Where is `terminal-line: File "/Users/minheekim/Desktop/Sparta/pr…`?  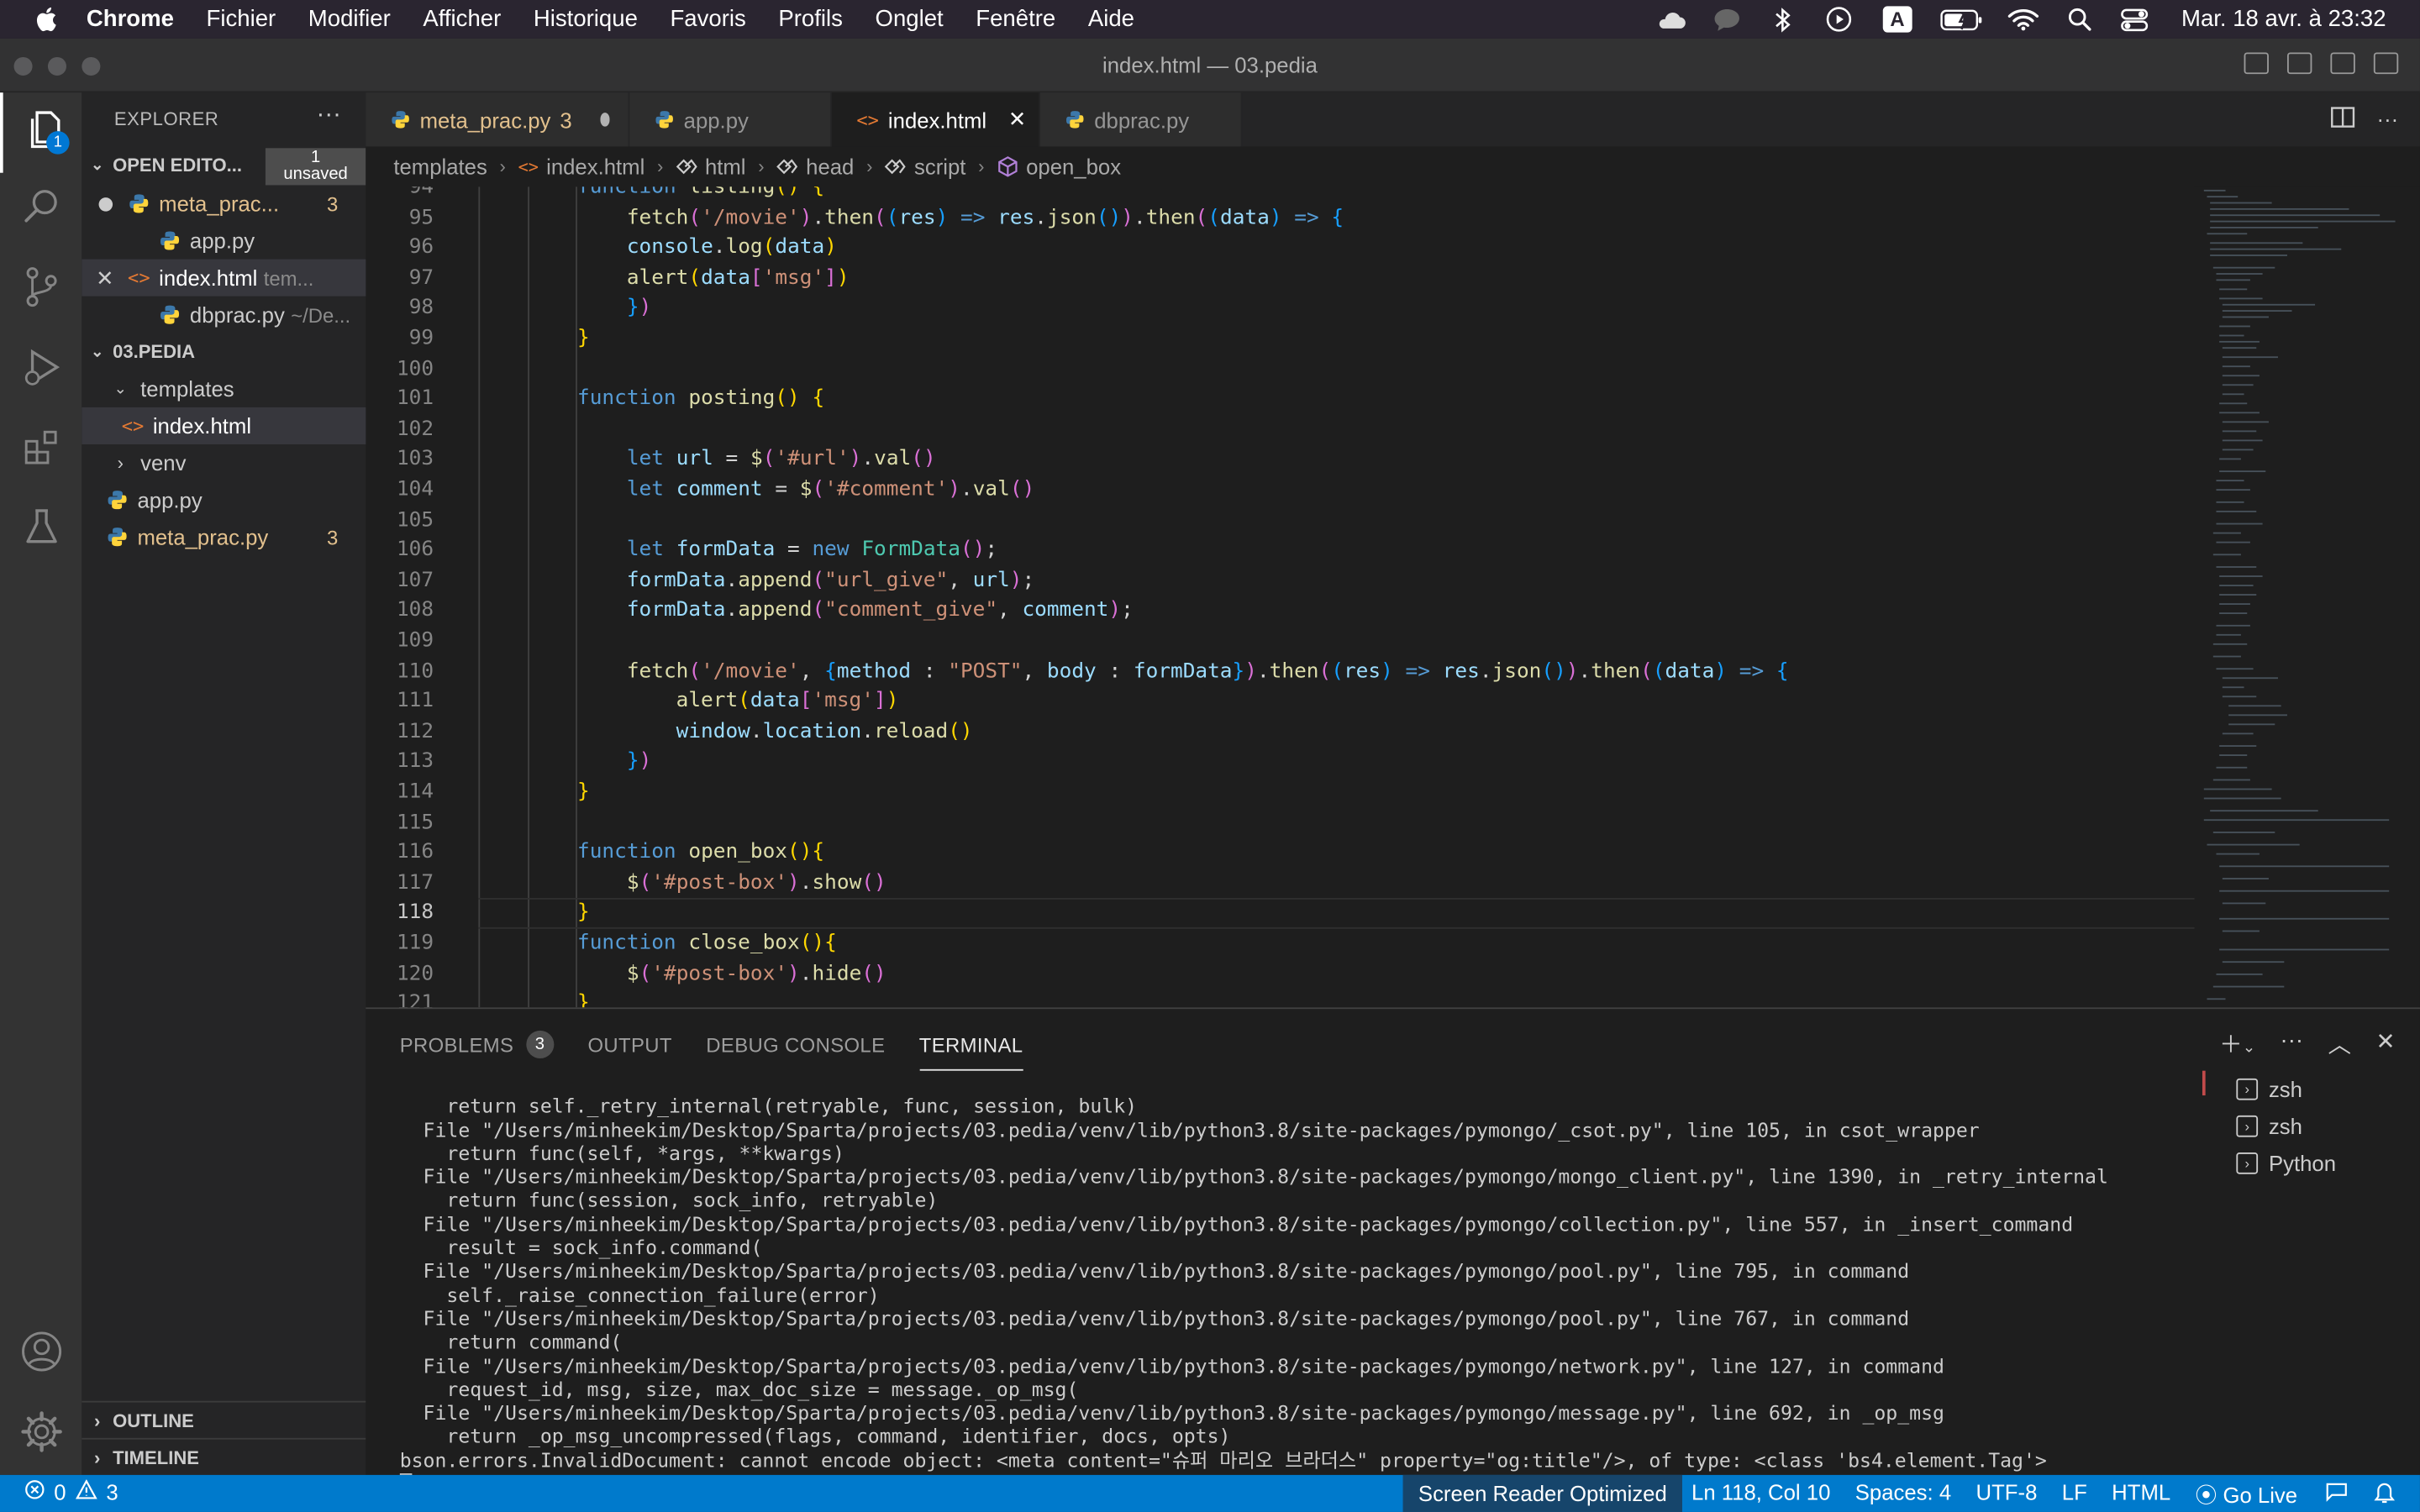 terminal-line: File "/Users/minheekim/Desktop/Sparta/pr… is located at coordinates (1189, 1129).